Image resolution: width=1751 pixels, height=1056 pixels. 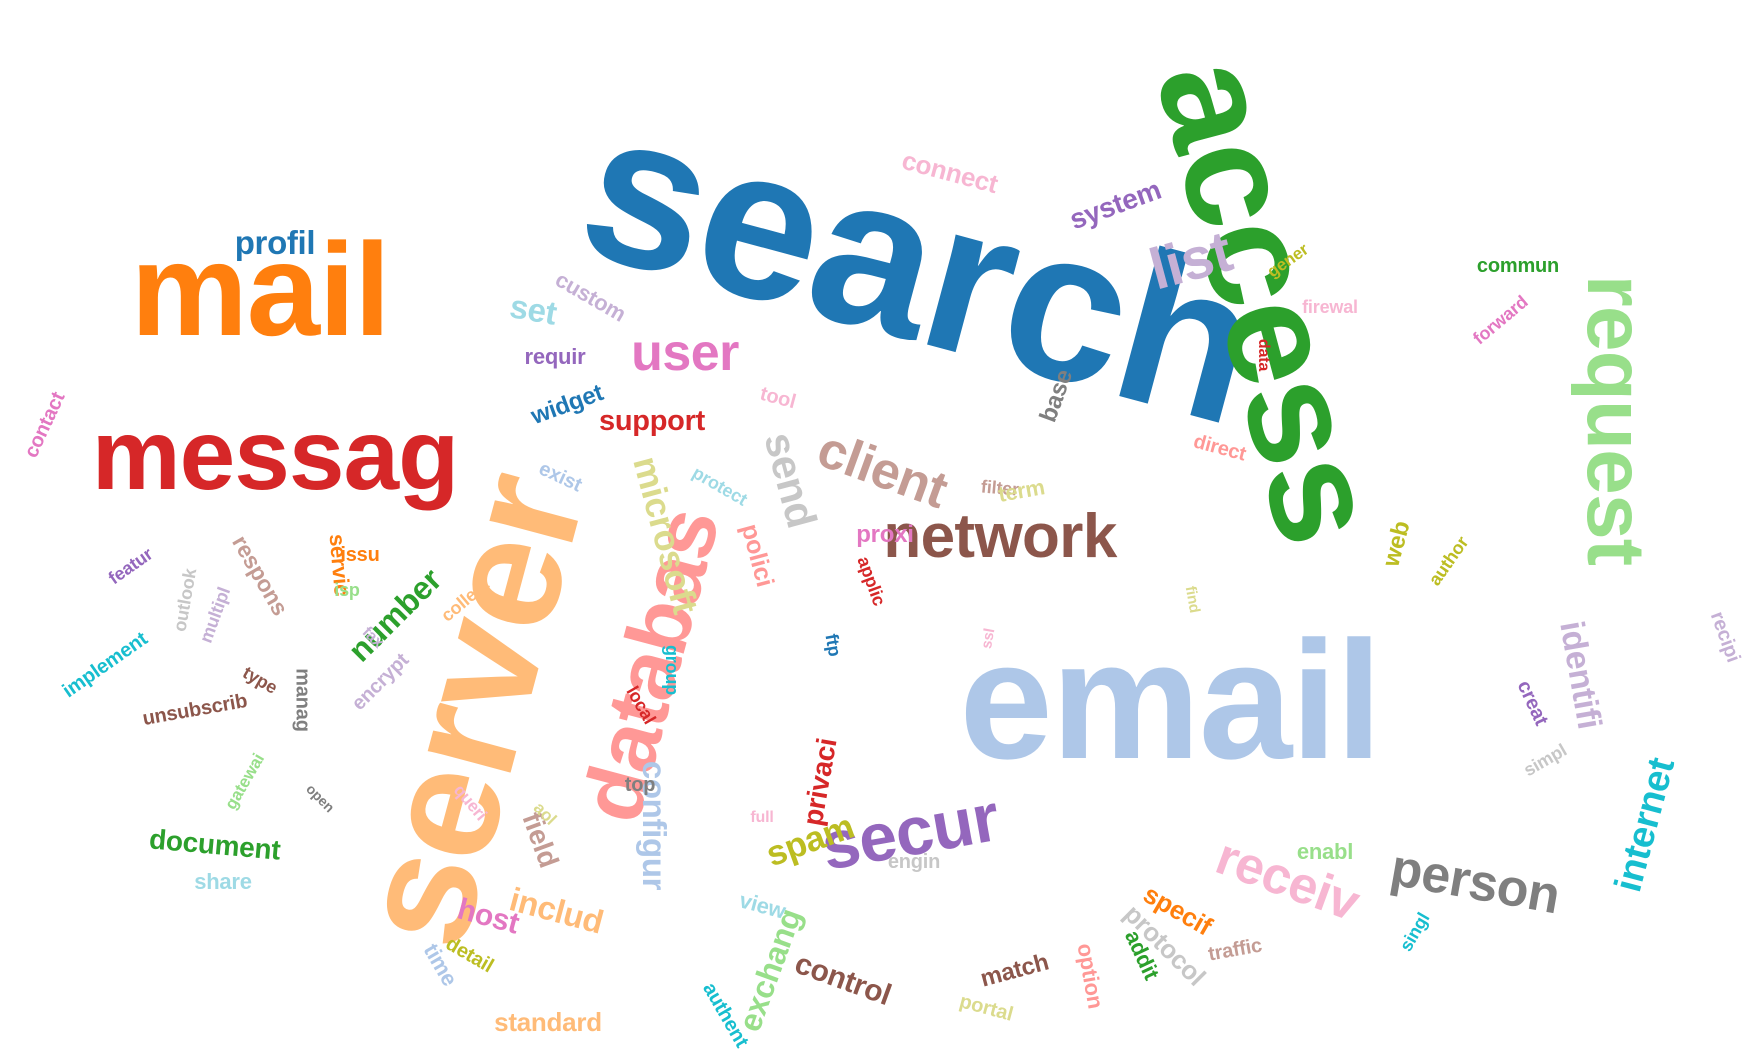 I want to click on word-internet: internet, so click(x=1645, y=825).